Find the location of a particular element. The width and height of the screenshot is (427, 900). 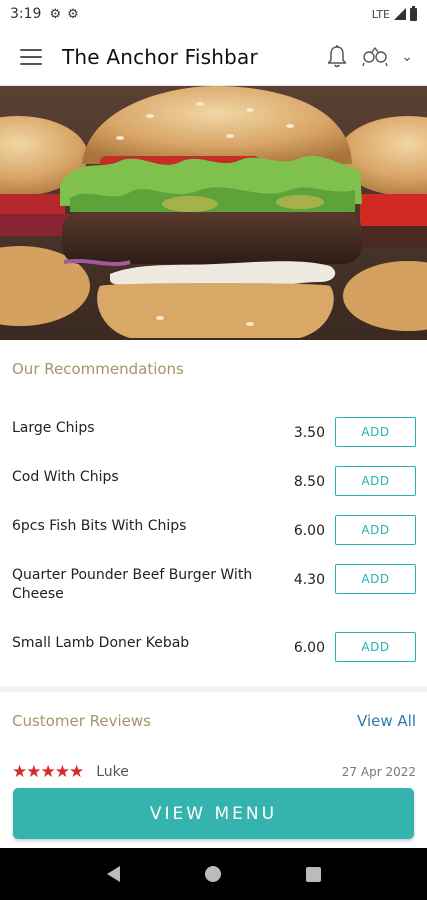

bell-icon is located at coordinates (337, 57).